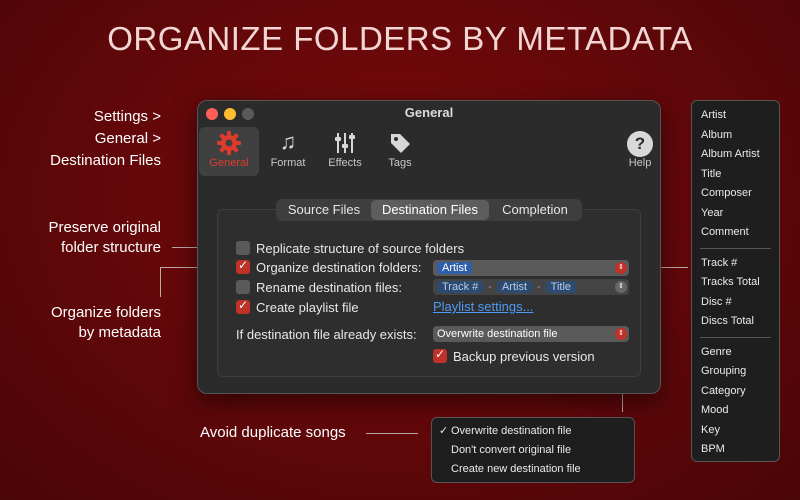 Image resolution: width=800 pixels, height=500 pixels. What do you see at coordinates (735, 214) in the screenshot?
I see `tag-item: Year` at bounding box center [735, 214].